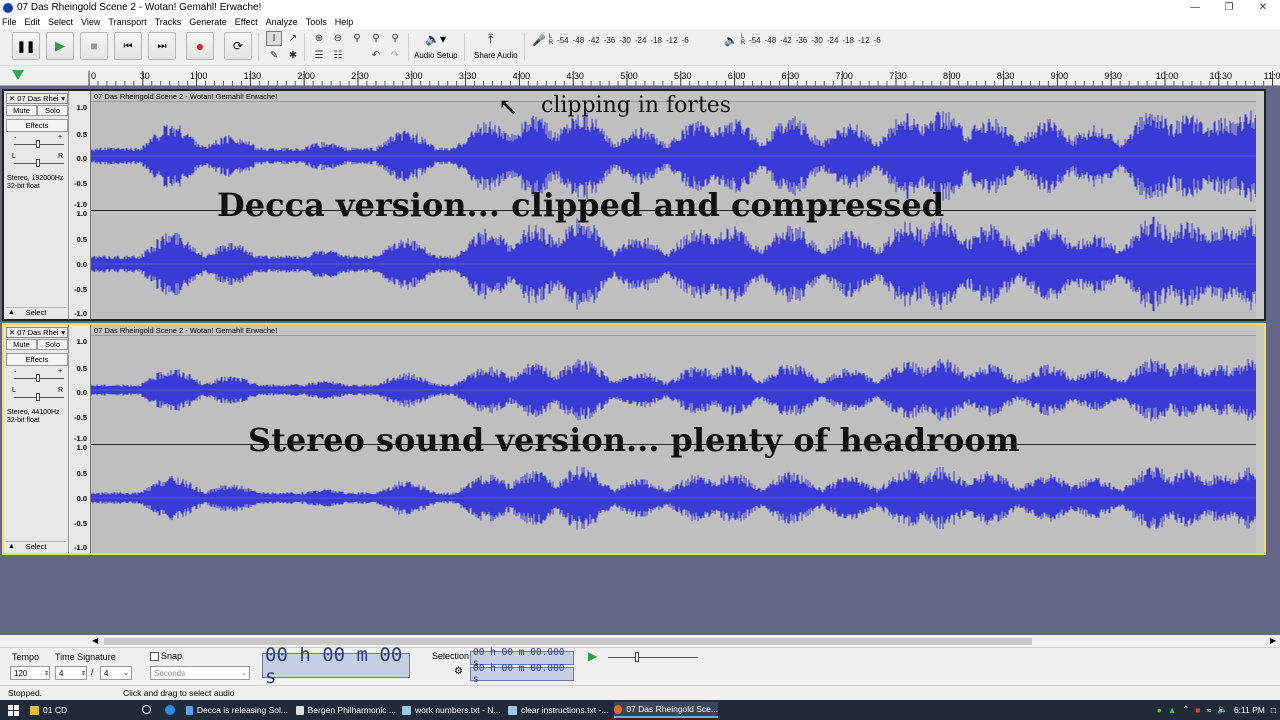 Image resolution: width=1280 pixels, height=720 pixels. Describe the element at coordinates (1172, 710) in the screenshot. I see `shield-icon: ▲` at that location.